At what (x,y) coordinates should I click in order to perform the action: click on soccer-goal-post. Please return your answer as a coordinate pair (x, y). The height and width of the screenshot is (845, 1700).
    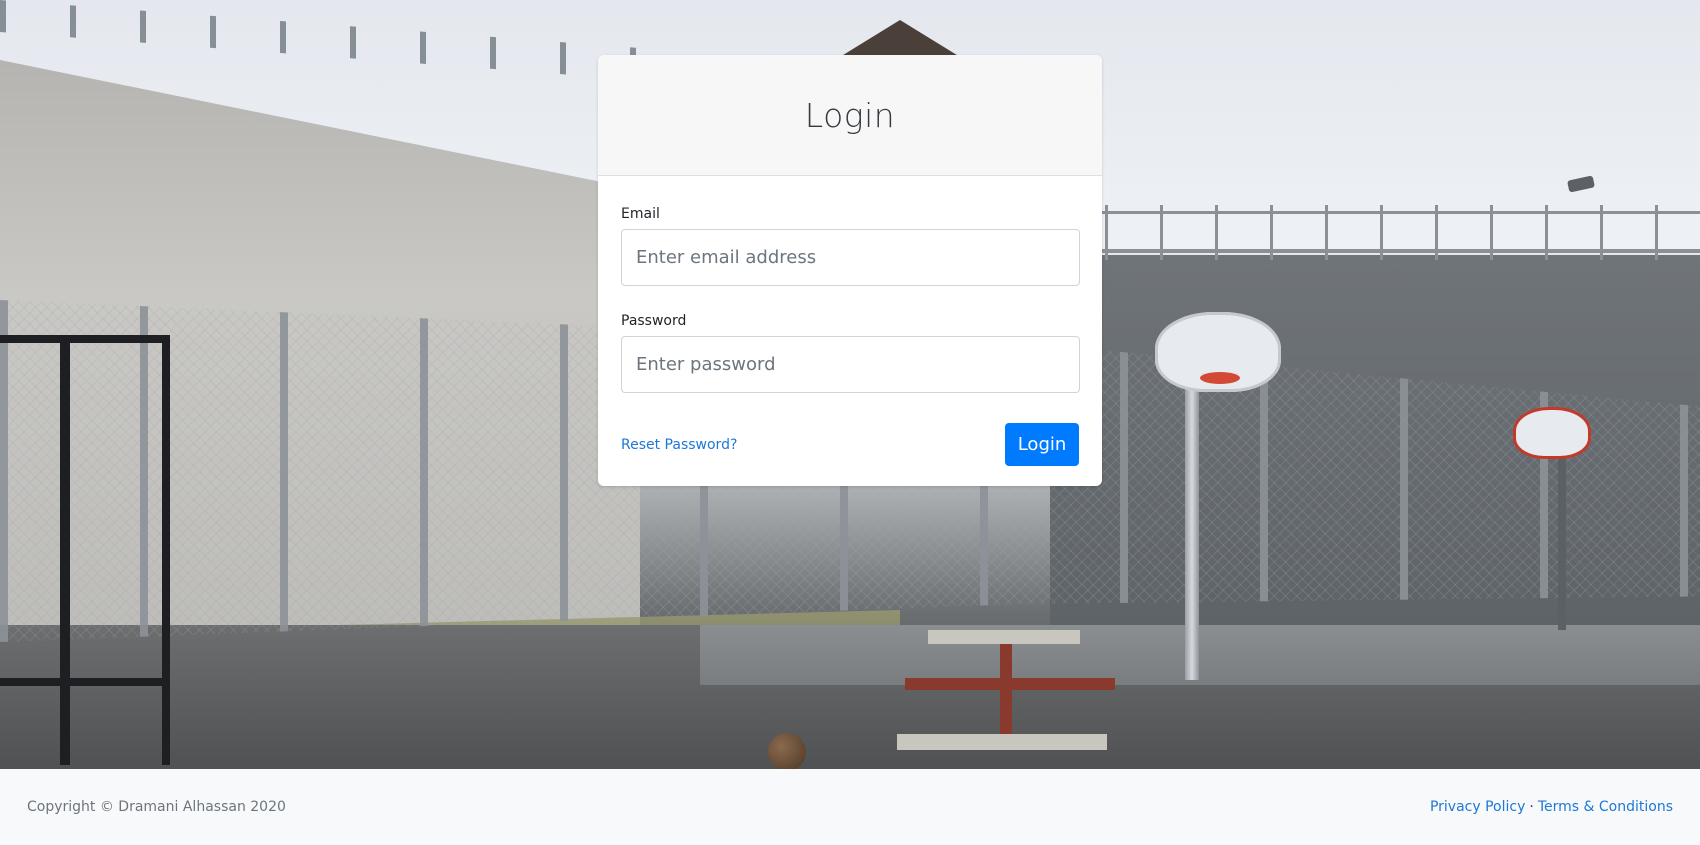
    Looking at the image, I should click on (65, 550).